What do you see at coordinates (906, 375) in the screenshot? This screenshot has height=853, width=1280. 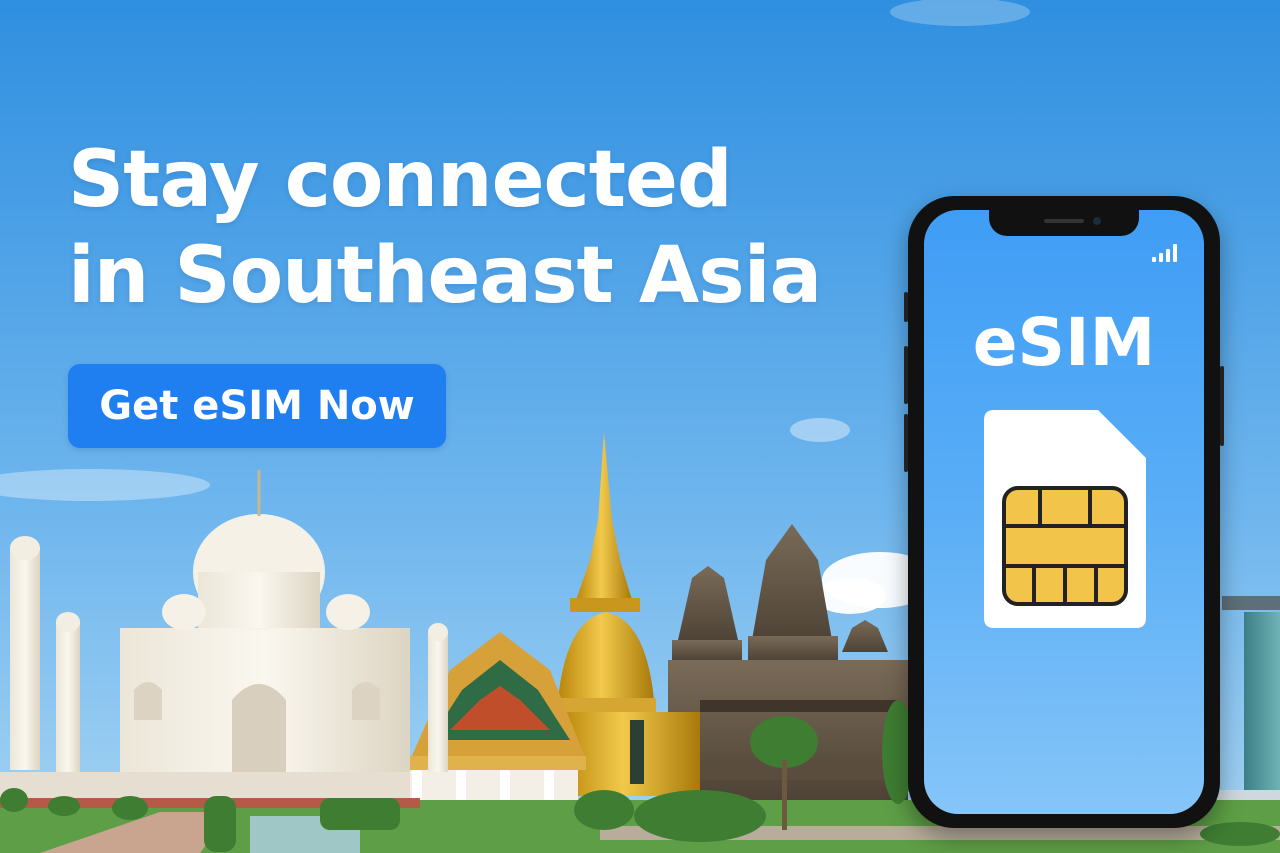 I see `phone-volume-up` at bounding box center [906, 375].